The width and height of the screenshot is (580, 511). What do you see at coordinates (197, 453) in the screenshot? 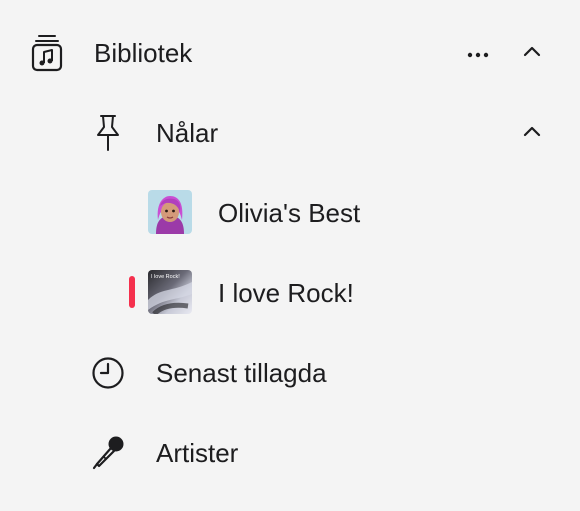
I see `artists-label: Artister` at bounding box center [197, 453].